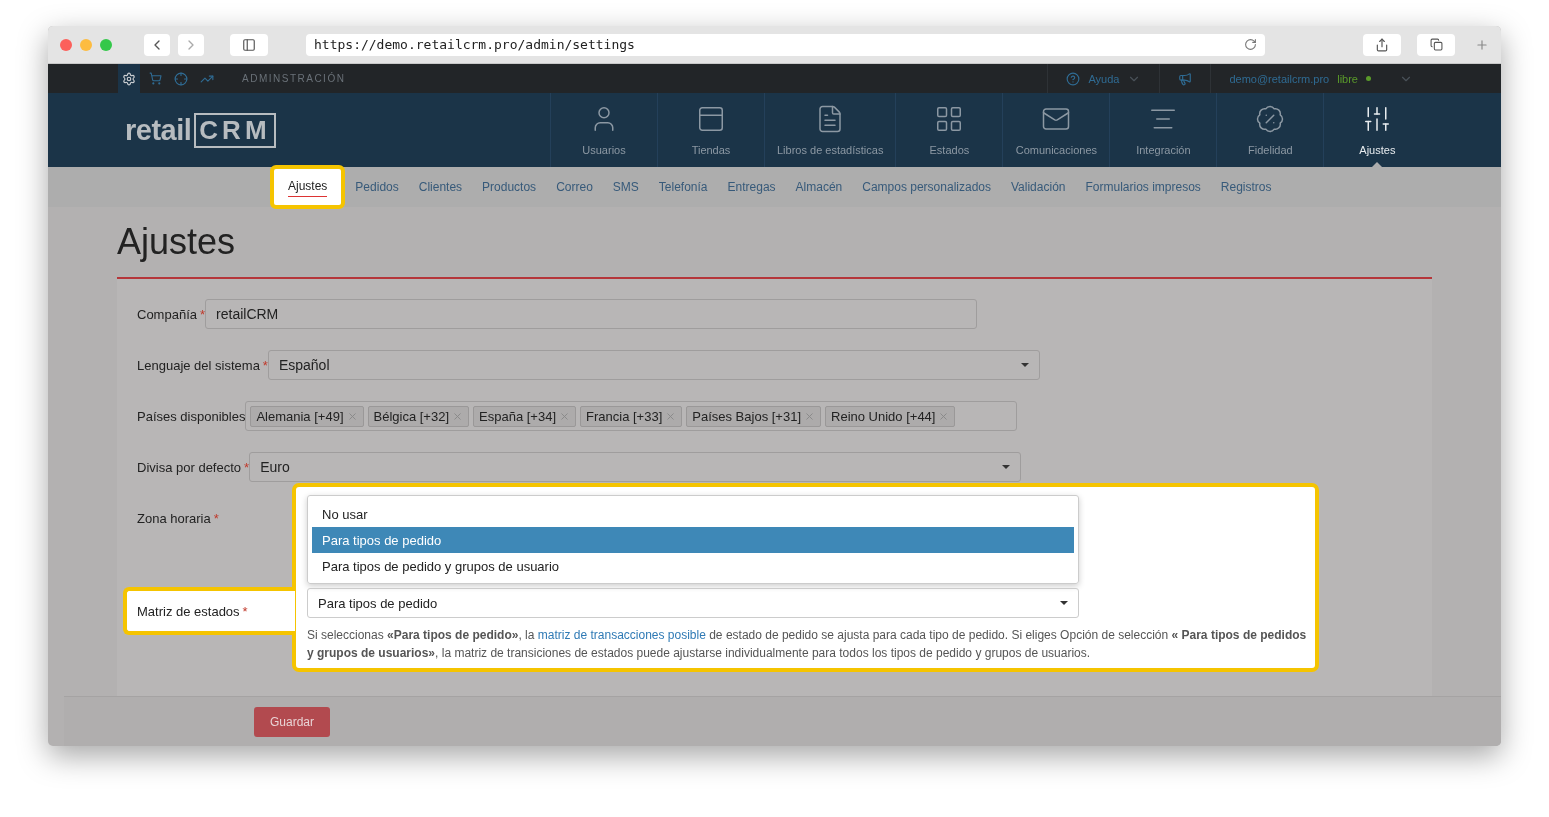 Image resolution: width=1549 pixels, height=817 pixels. What do you see at coordinates (191, 416) in the screenshot?
I see `field-label: Países disponibles` at bounding box center [191, 416].